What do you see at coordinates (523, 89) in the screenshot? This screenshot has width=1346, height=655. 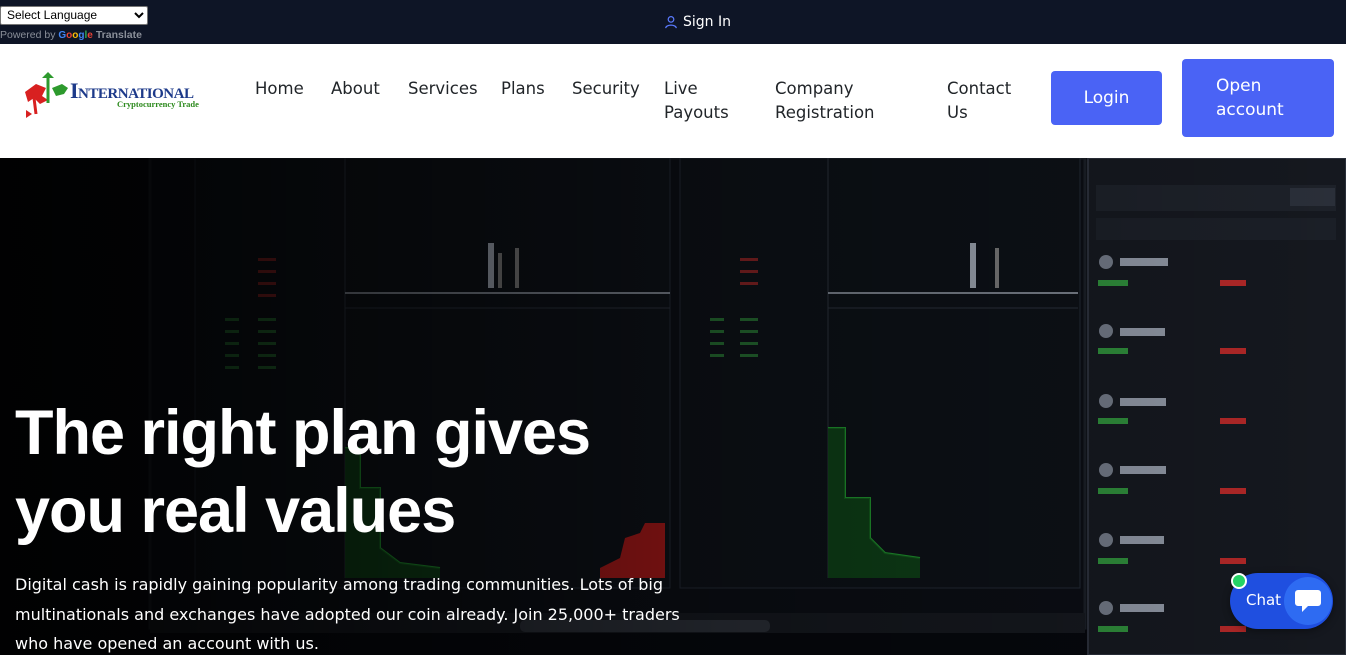 I see `nav-plans: Plans` at bounding box center [523, 89].